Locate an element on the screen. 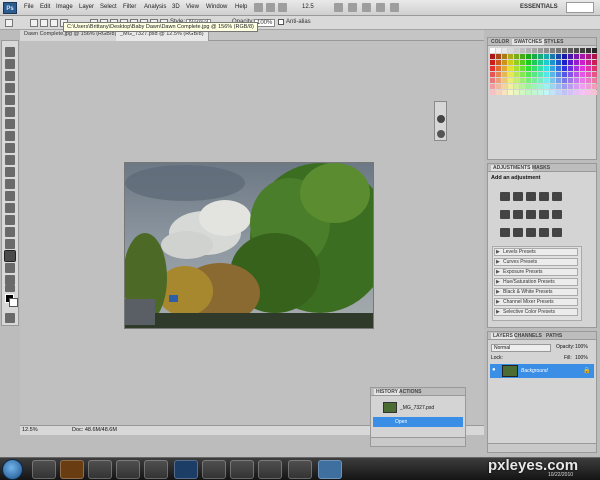 The image size is (600, 480). zoom-level: 12.5 is located at coordinates (308, 7).